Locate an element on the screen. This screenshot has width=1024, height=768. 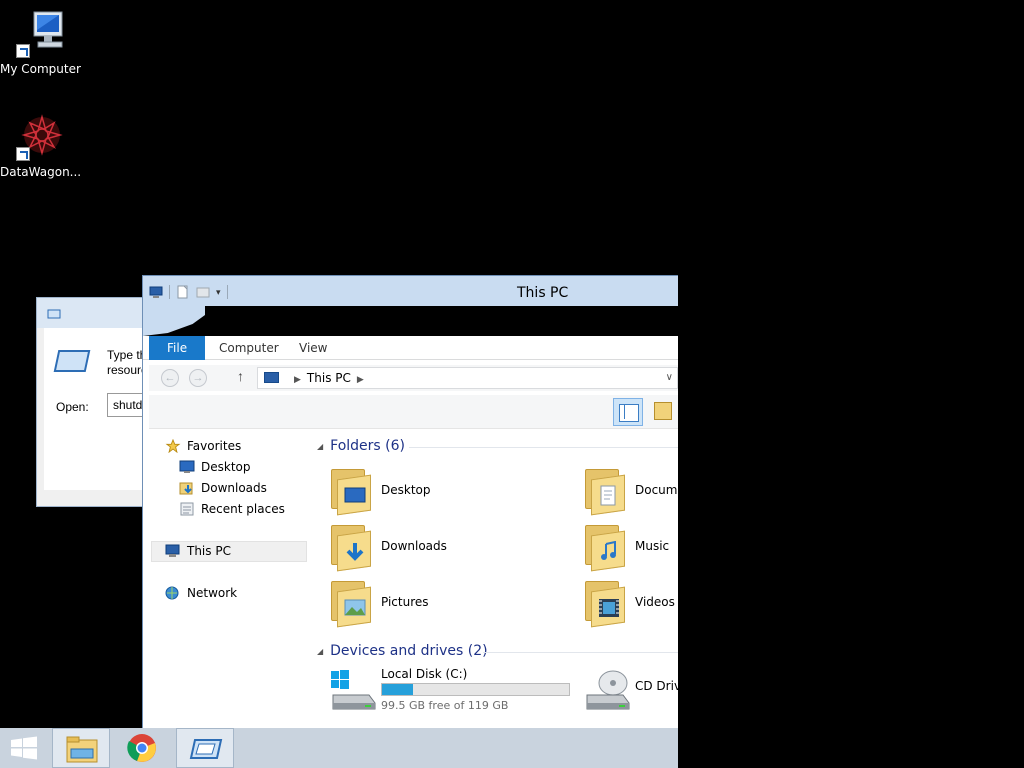
star-icon is located at coordinates (173, 446).